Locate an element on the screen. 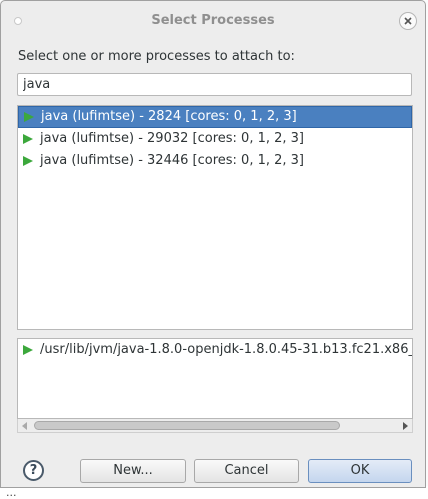 This screenshot has width=428, height=499. close-button is located at coordinates (408, 21).